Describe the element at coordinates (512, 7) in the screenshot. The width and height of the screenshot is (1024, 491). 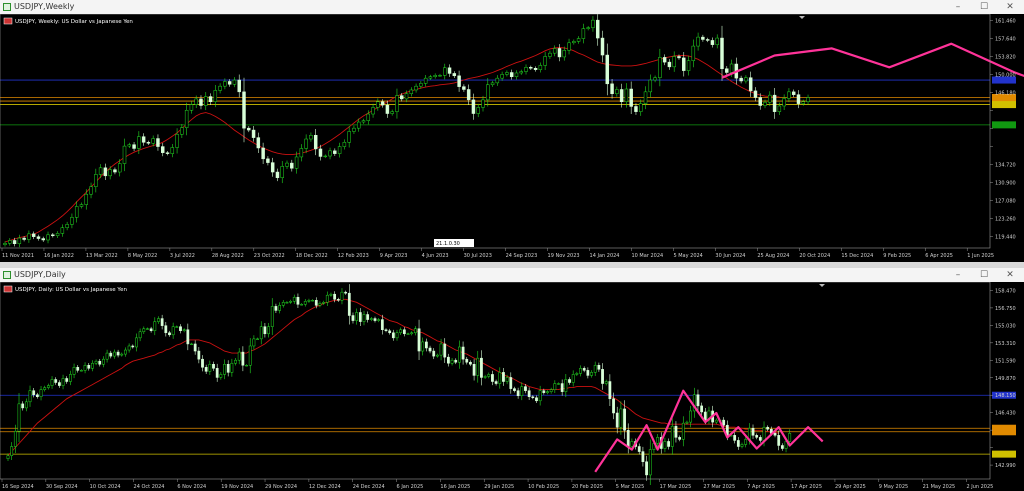
I see `weekly-window-titlebar: USDJPY,Weekly – ☐ ✕` at that location.